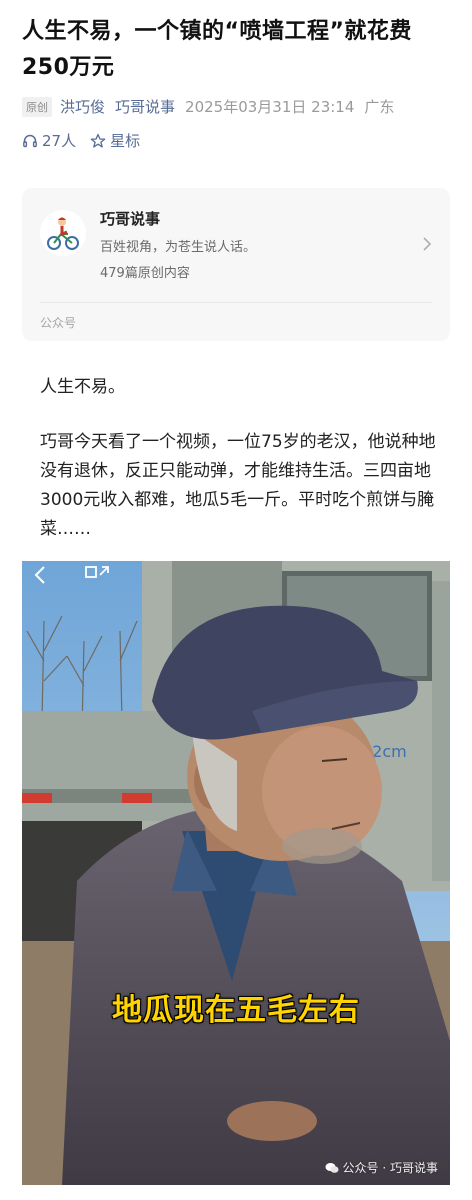 This screenshot has height=1200, width=472. Describe the element at coordinates (125, 141) in the screenshot. I see `star-label: 星标` at that location.